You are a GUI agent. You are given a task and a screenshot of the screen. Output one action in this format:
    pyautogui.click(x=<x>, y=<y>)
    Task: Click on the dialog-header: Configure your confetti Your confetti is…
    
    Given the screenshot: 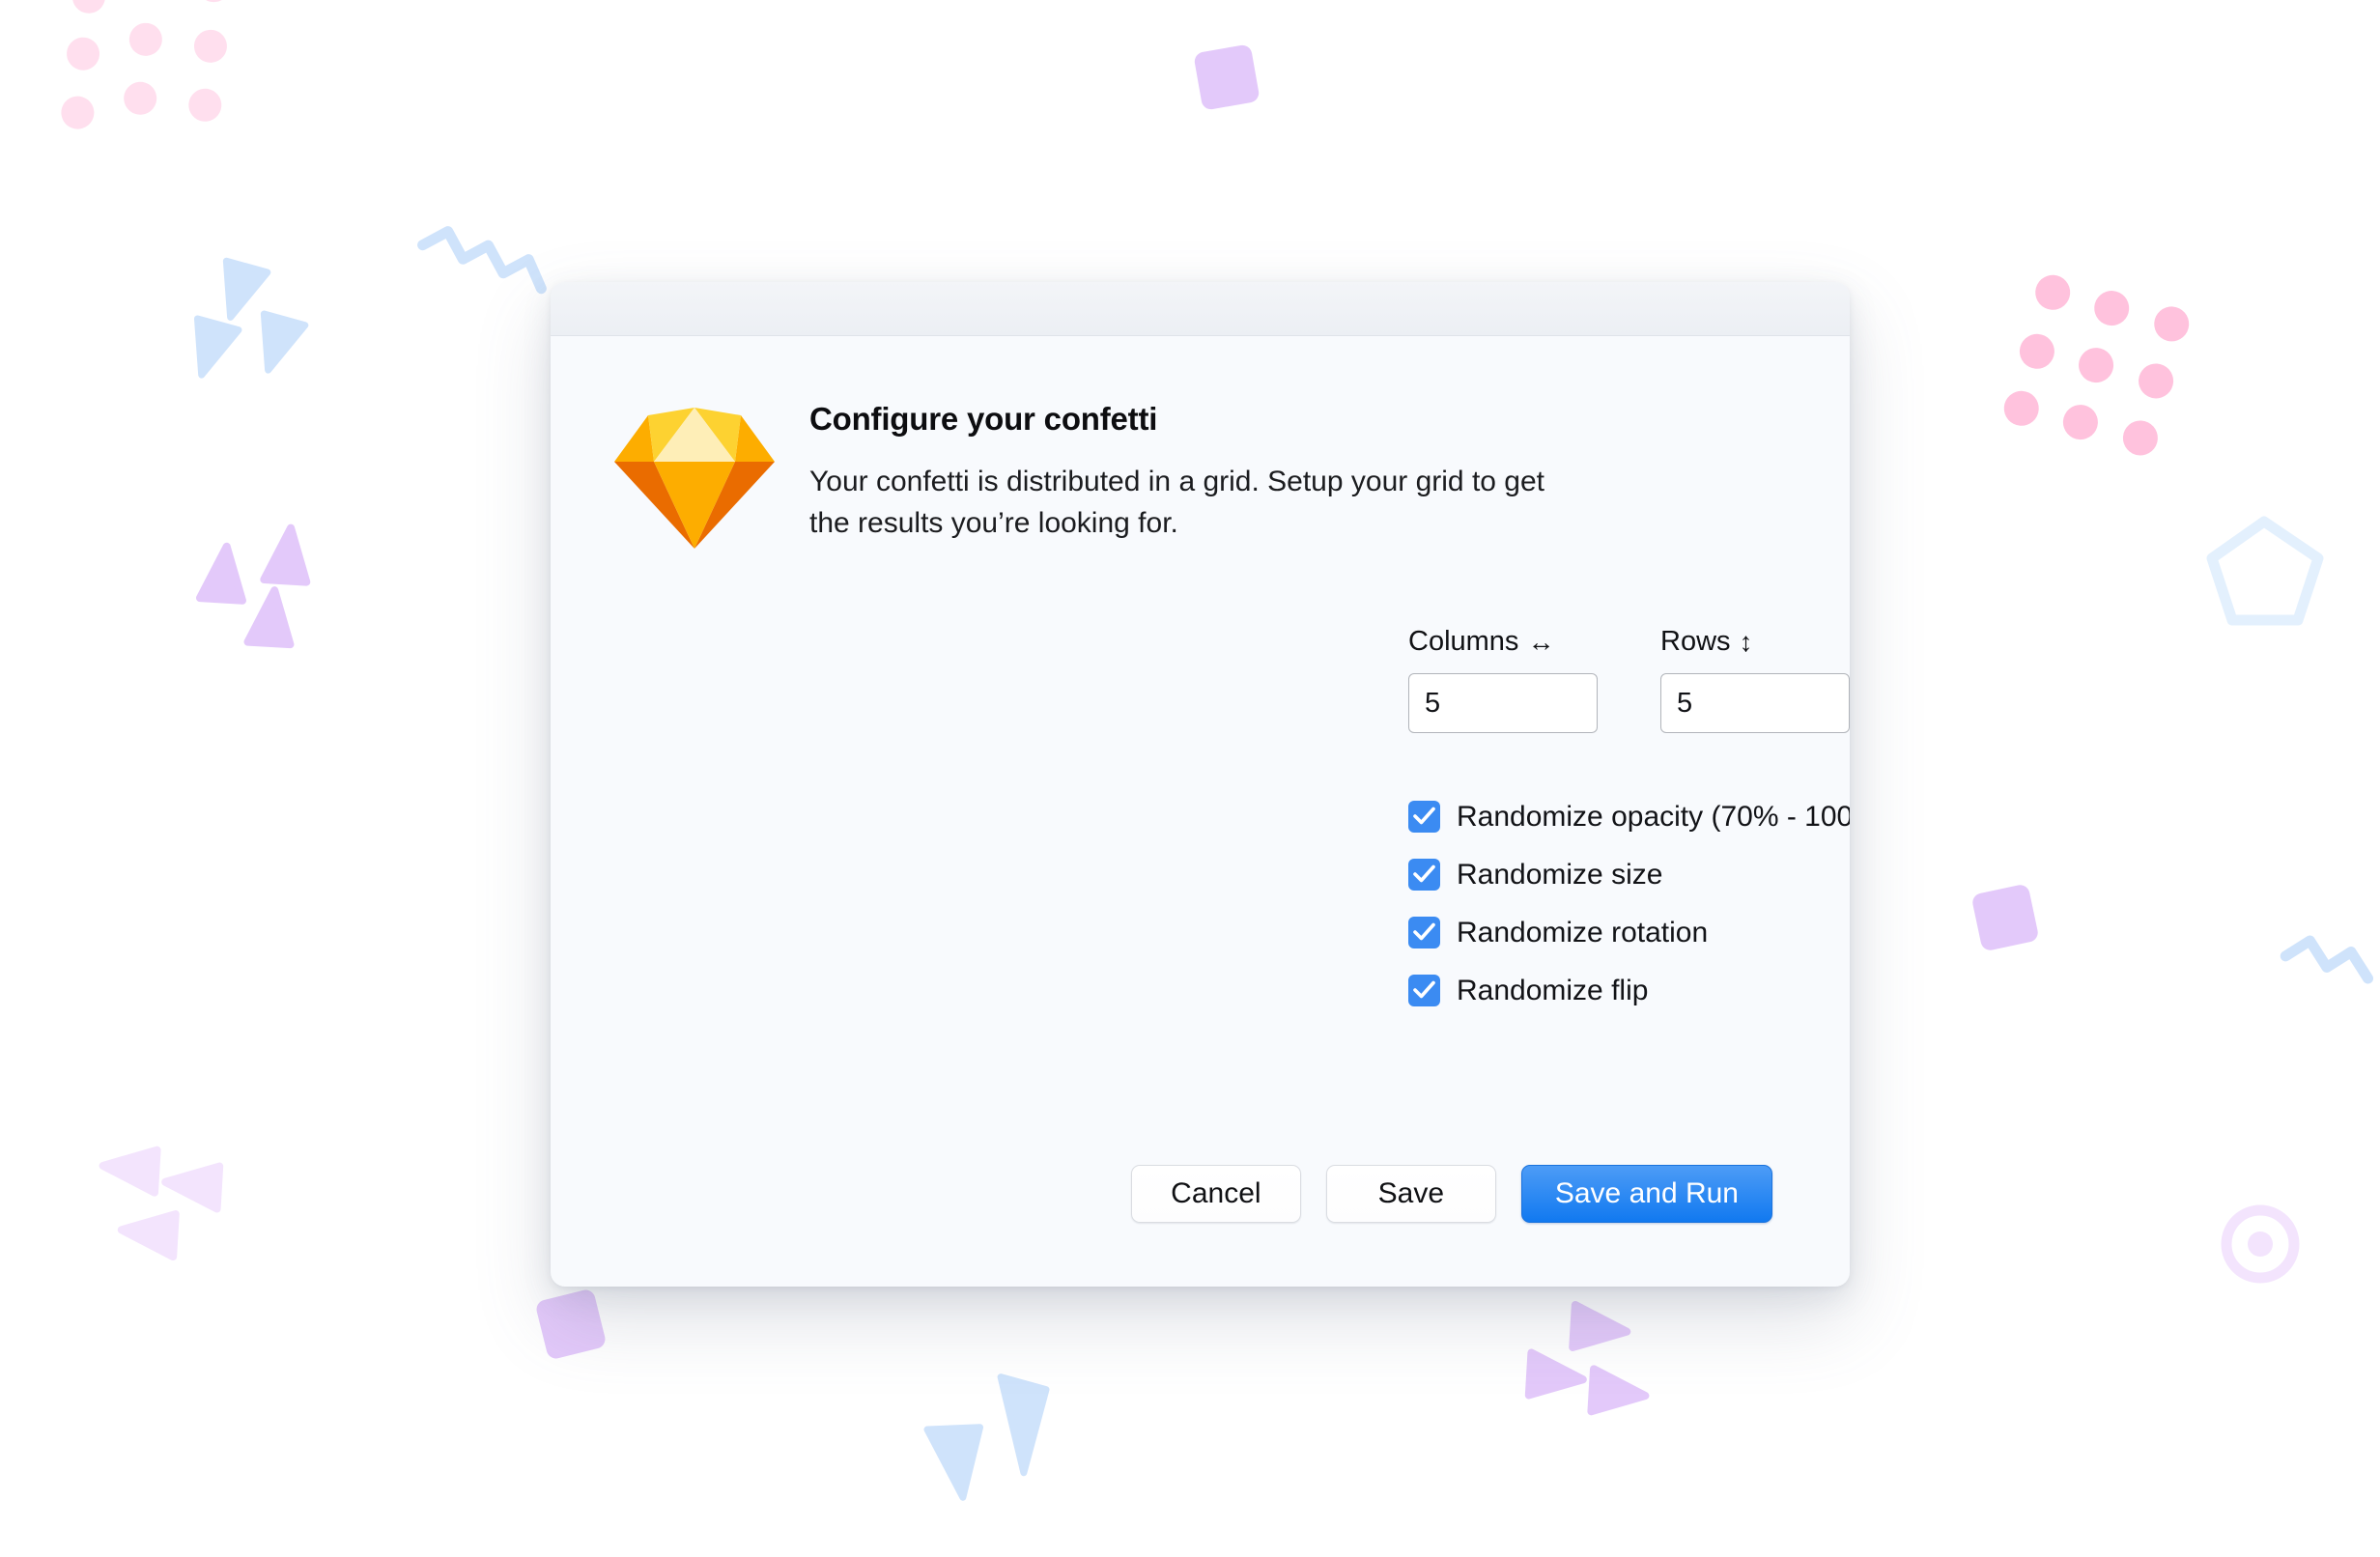 What is the action you would take?
    pyautogui.click(x=1201, y=470)
    